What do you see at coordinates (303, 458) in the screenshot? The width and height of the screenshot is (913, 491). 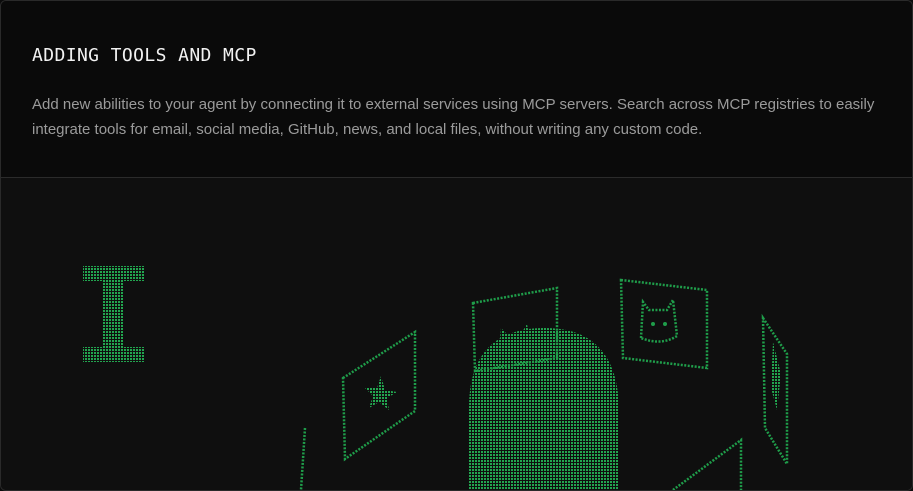 I see `partial-card-left` at bounding box center [303, 458].